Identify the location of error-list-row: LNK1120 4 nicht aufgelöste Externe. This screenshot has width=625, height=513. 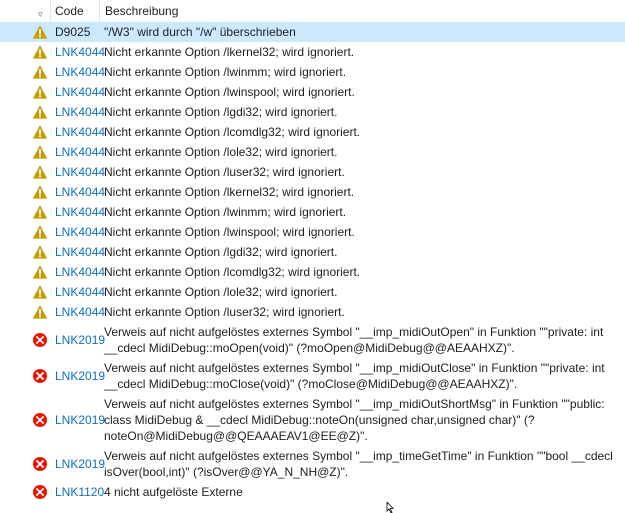
(312, 492).